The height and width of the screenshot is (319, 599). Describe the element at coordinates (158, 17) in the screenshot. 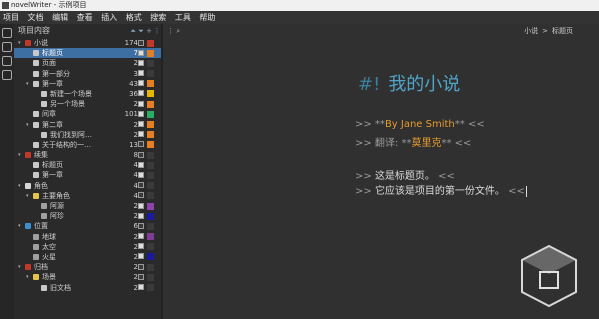

I see `menu-search: 搜索` at that location.